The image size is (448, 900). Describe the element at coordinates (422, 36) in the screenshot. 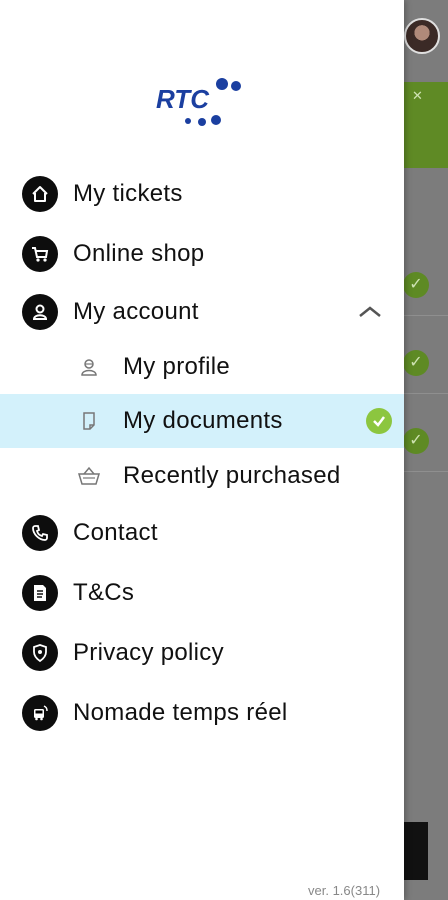

I see `avatar` at that location.